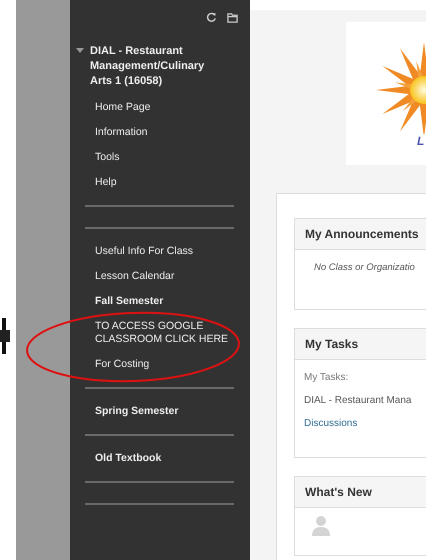  What do you see at coordinates (5, 336) in the screenshot?
I see `bar-mark-icon` at bounding box center [5, 336].